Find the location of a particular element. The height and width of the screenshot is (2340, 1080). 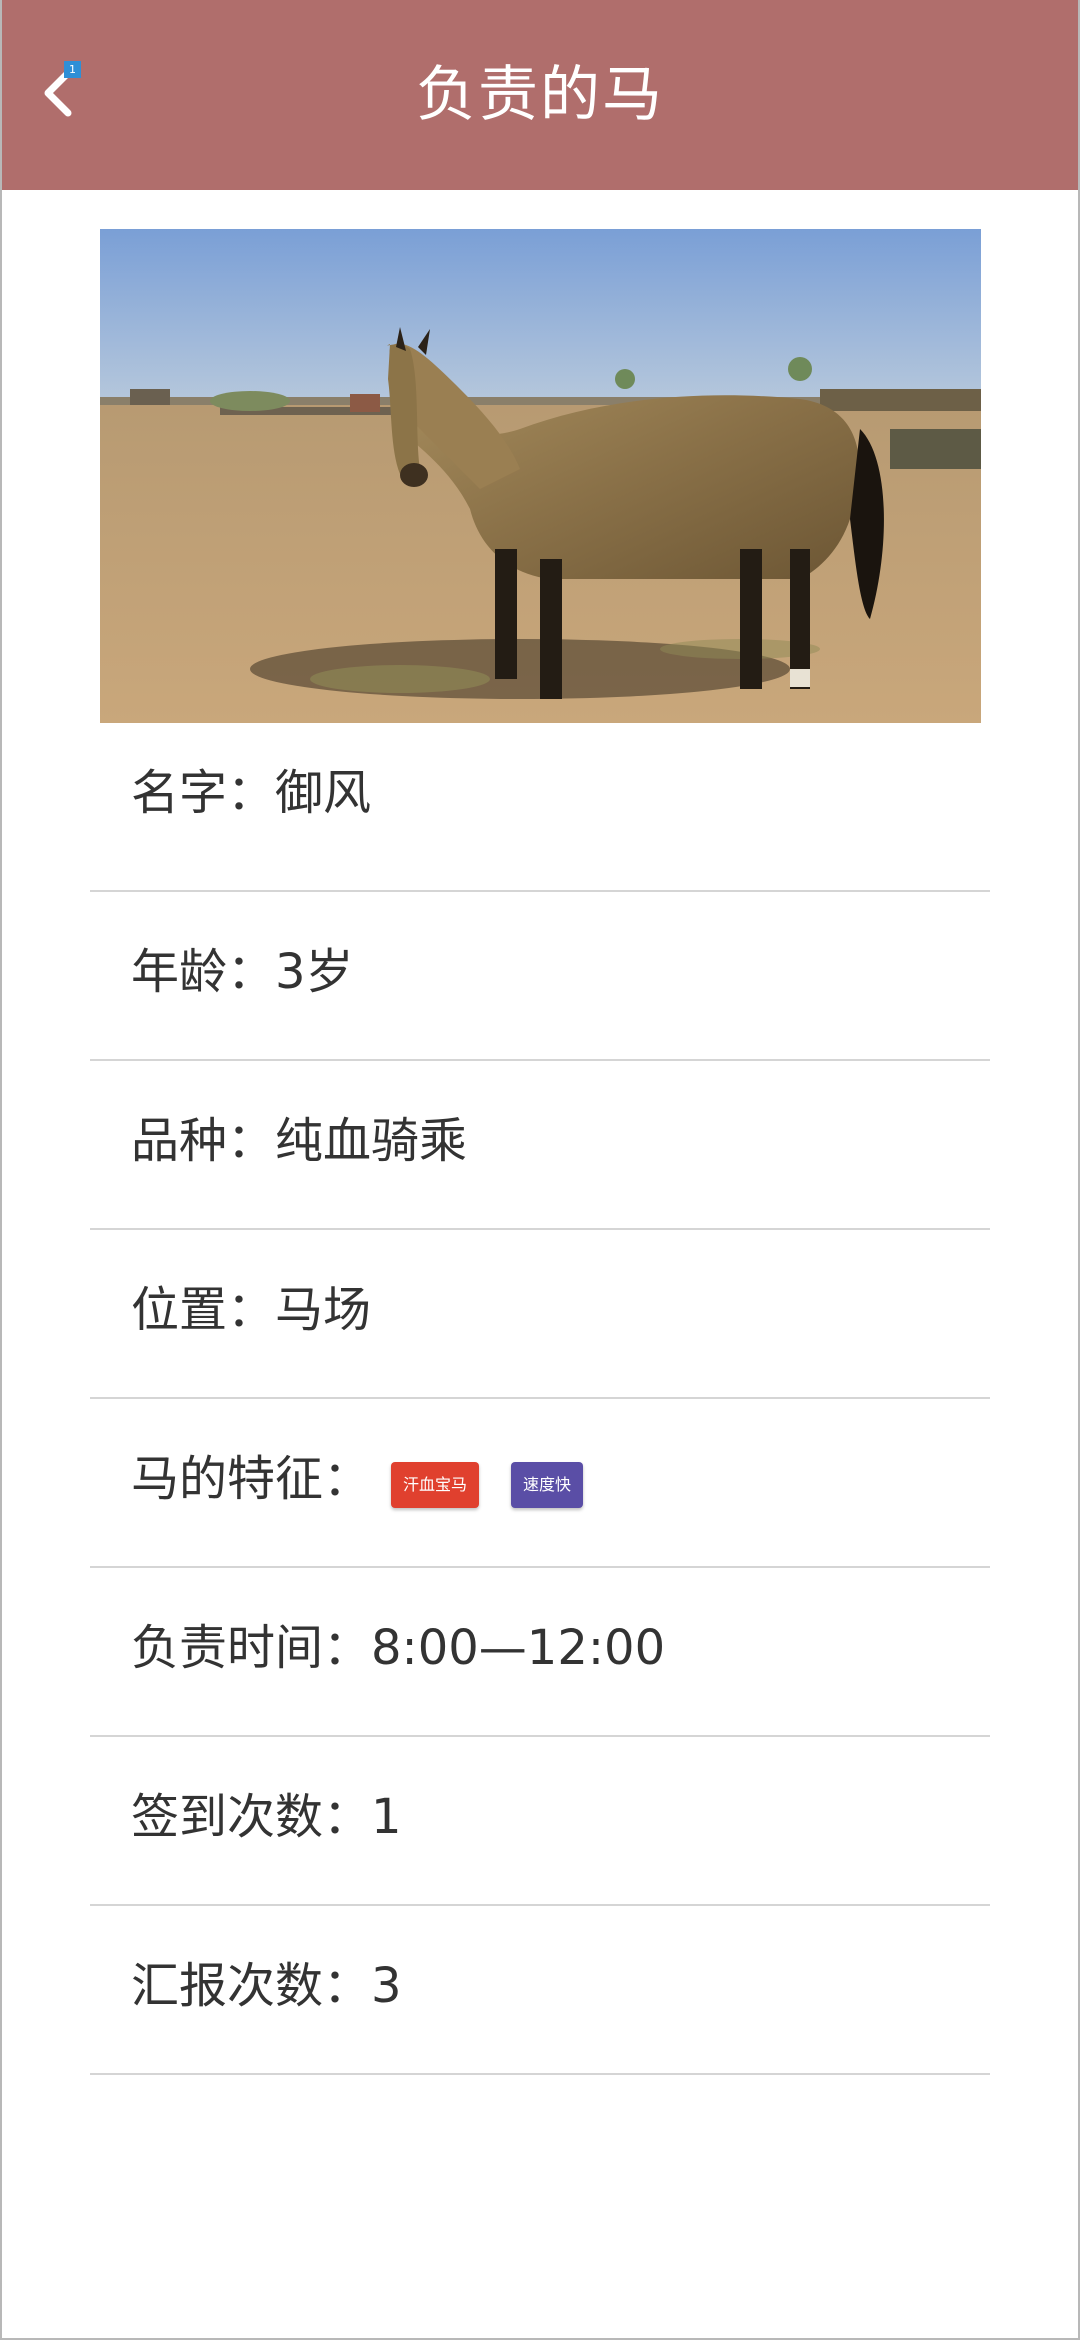

location-text: 位置：马场 is located at coordinates (251, 1310).